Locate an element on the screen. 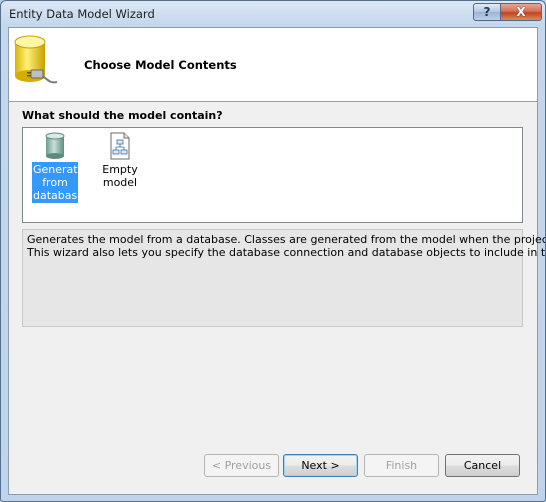 The height and width of the screenshot is (502, 546). help-button: ? is located at coordinates (487, 12).